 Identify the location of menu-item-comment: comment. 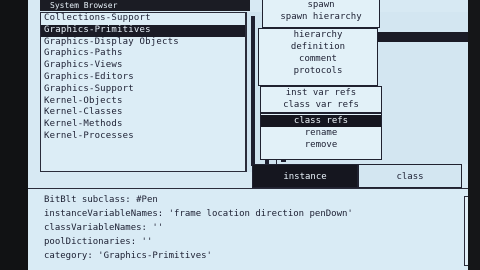
(318, 59).